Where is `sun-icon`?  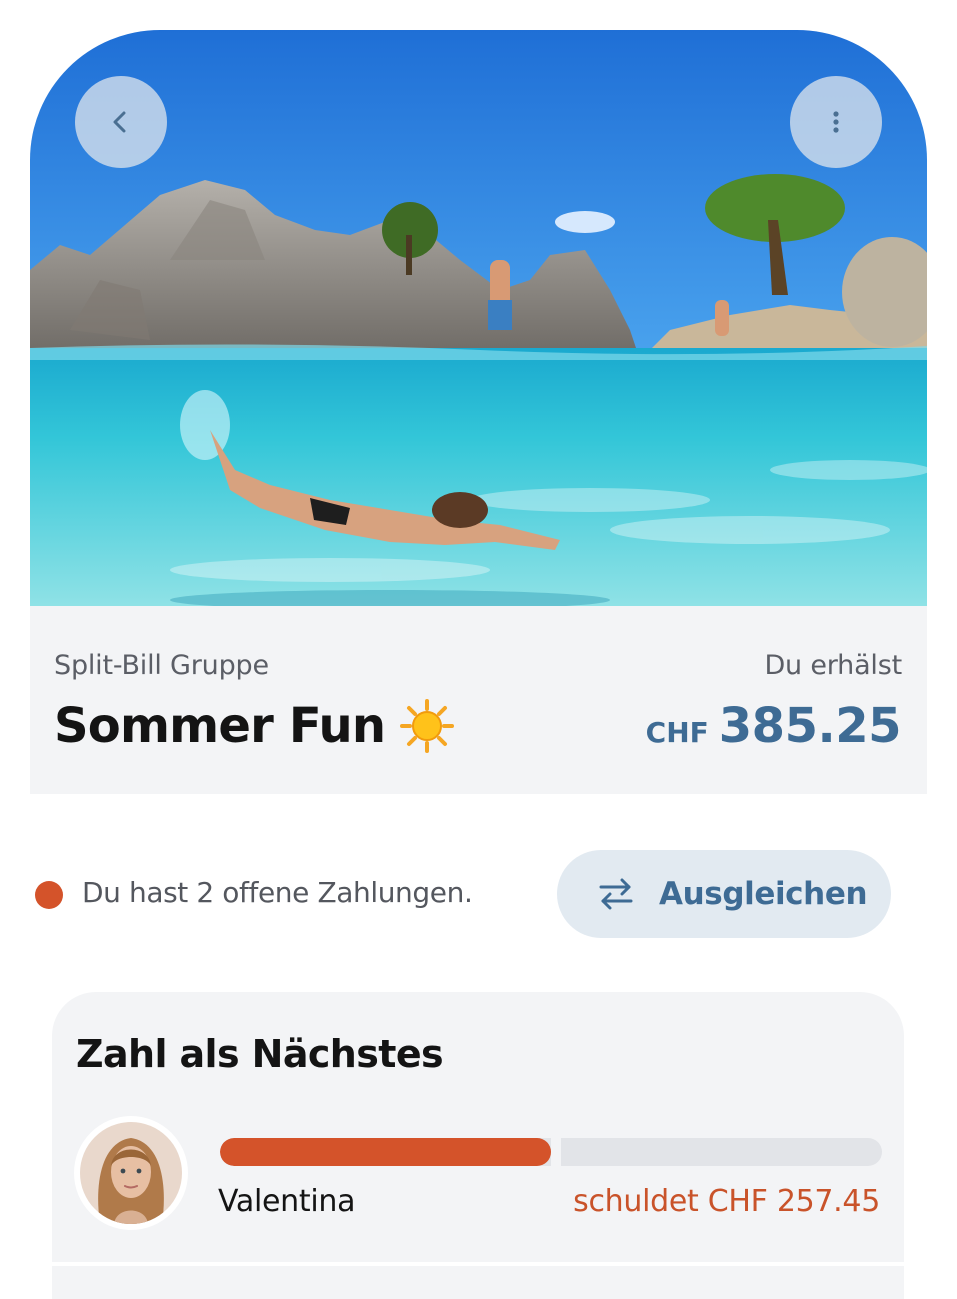
sun-icon is located at coordinates (427, 726).